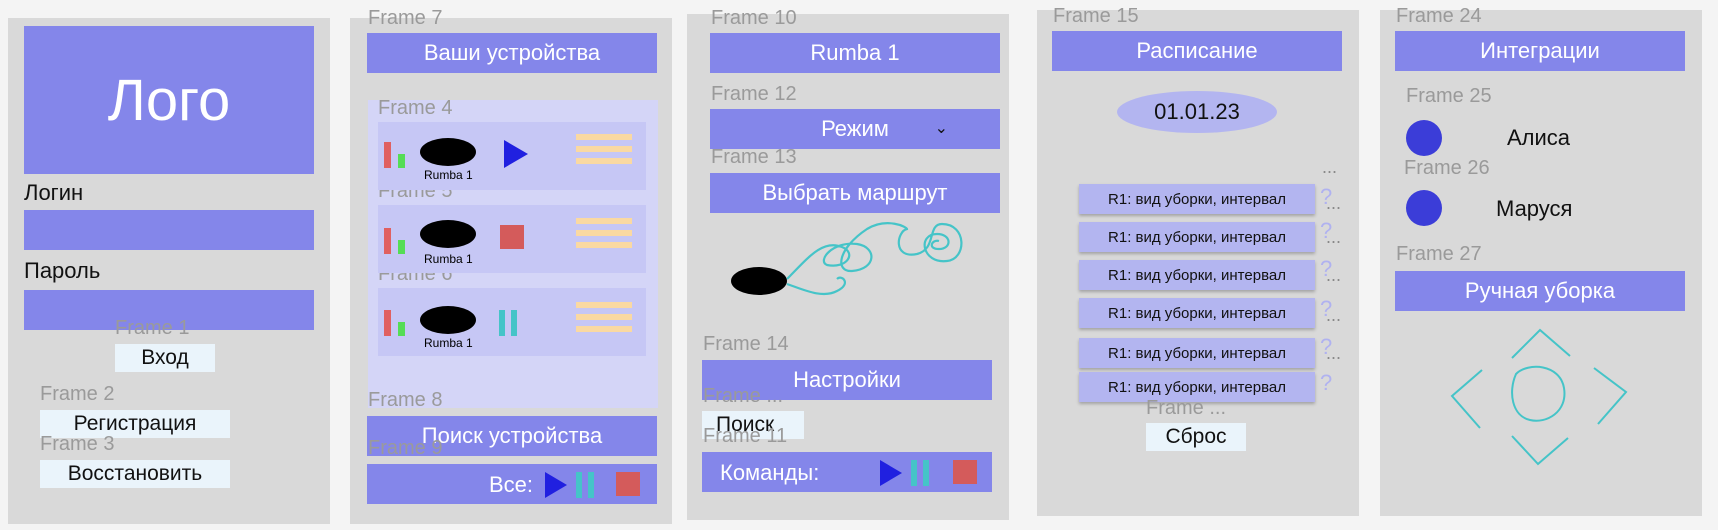  What do you see at coordinates (754, 18) in the screenshot?
I see `frame-label: Frame 10` at bounding box center [754, 18].